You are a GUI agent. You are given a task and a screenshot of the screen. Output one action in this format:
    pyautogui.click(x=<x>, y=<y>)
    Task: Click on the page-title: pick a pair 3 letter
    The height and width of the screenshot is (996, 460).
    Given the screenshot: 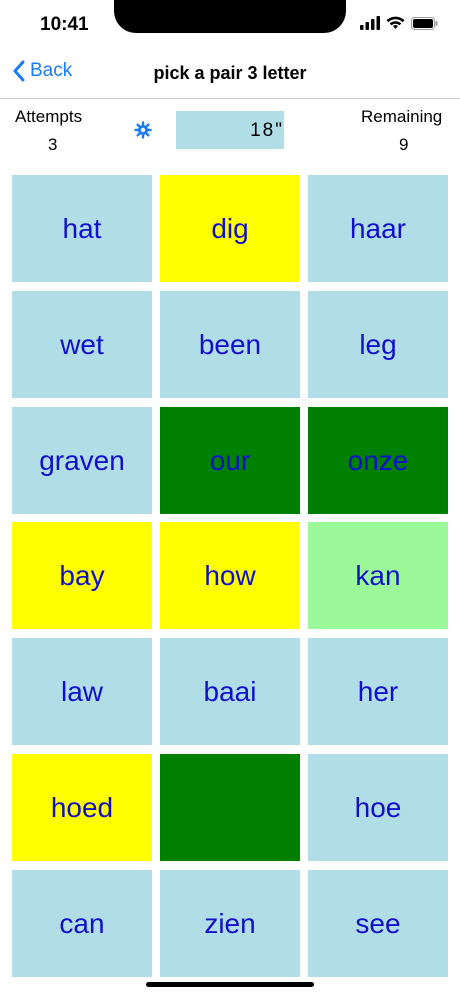 What is the action you would take?
    pyautogui.click(x=230, y=73)
    